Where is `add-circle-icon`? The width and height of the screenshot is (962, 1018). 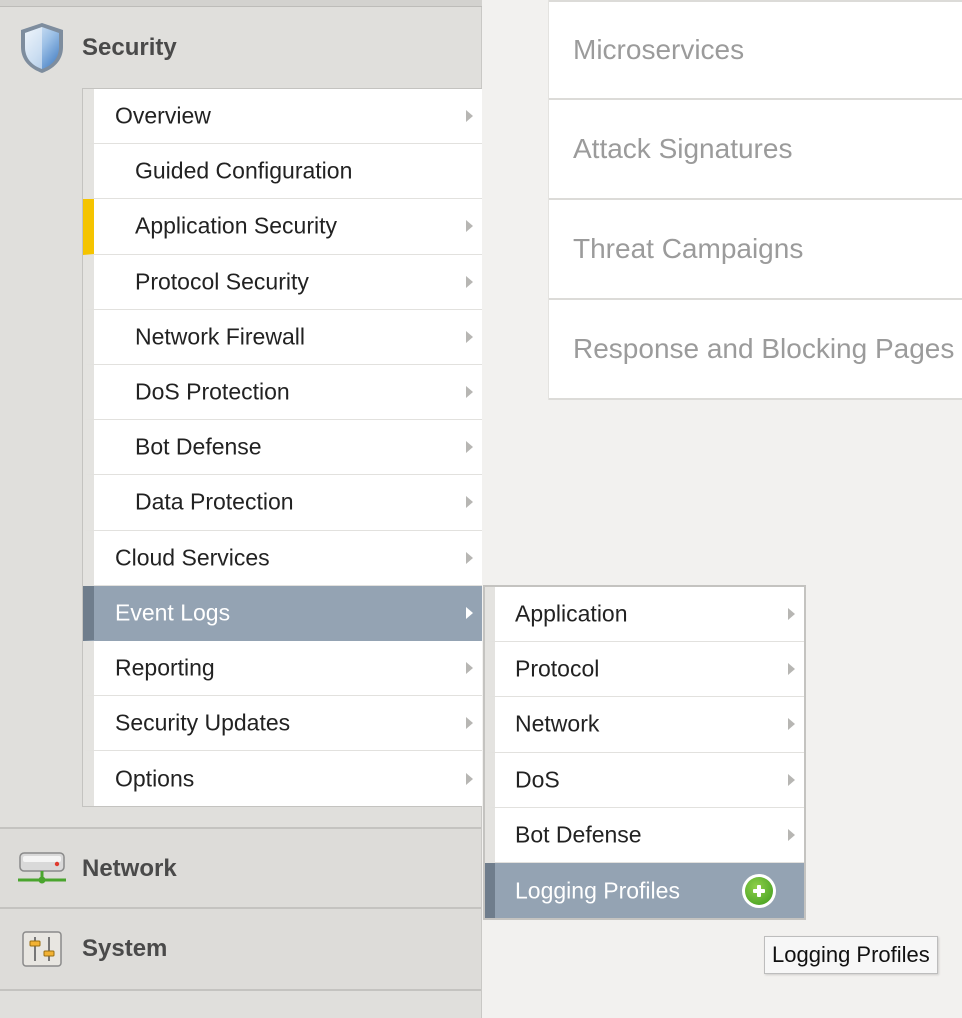
add-circle-icon is located at coordinates (759, 890).